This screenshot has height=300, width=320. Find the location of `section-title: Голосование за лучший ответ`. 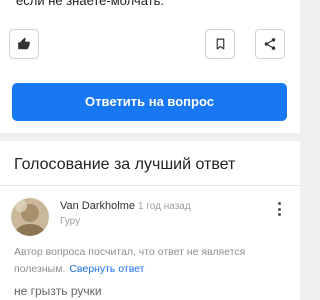

section-title: Голосование за лучший ответ is located at coordinates (125, 164).